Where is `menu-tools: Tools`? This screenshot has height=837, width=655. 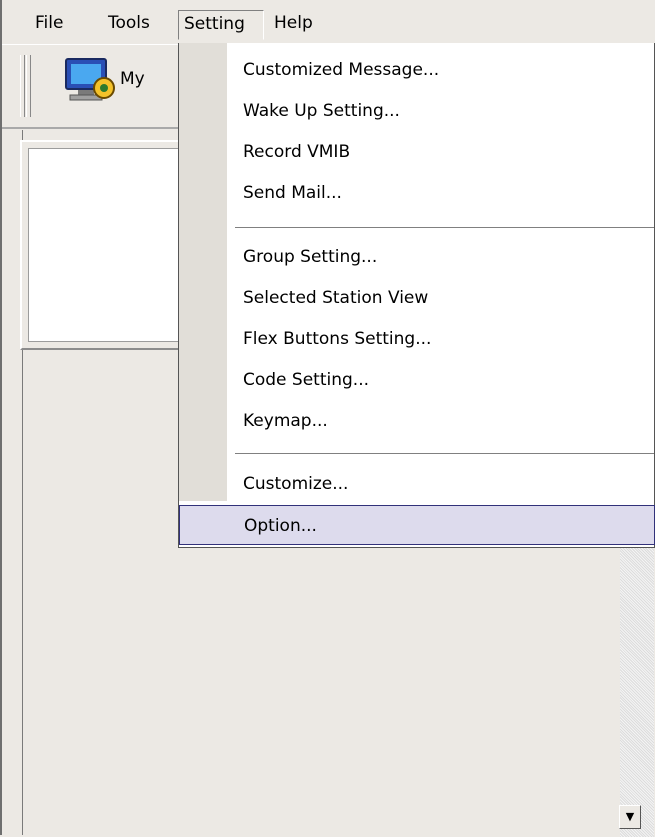 menu-tools: Tools is located at coordinates (129, 25).